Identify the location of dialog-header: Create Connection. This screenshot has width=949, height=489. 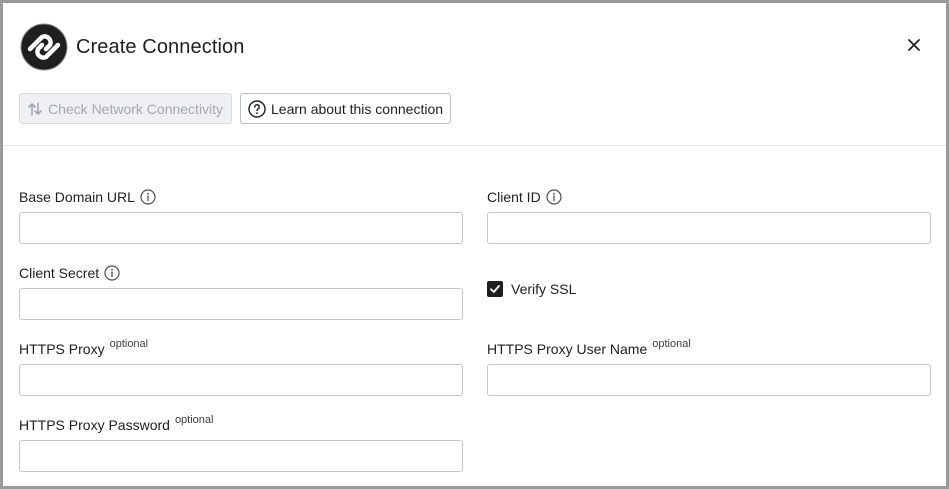
(132, 47).